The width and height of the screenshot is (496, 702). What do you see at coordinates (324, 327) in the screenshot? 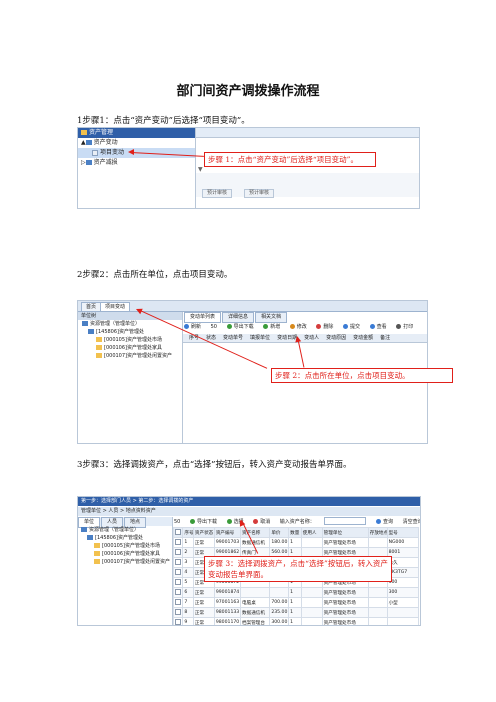
I see `delete-button: 删除` at bounding box center [324, 327].